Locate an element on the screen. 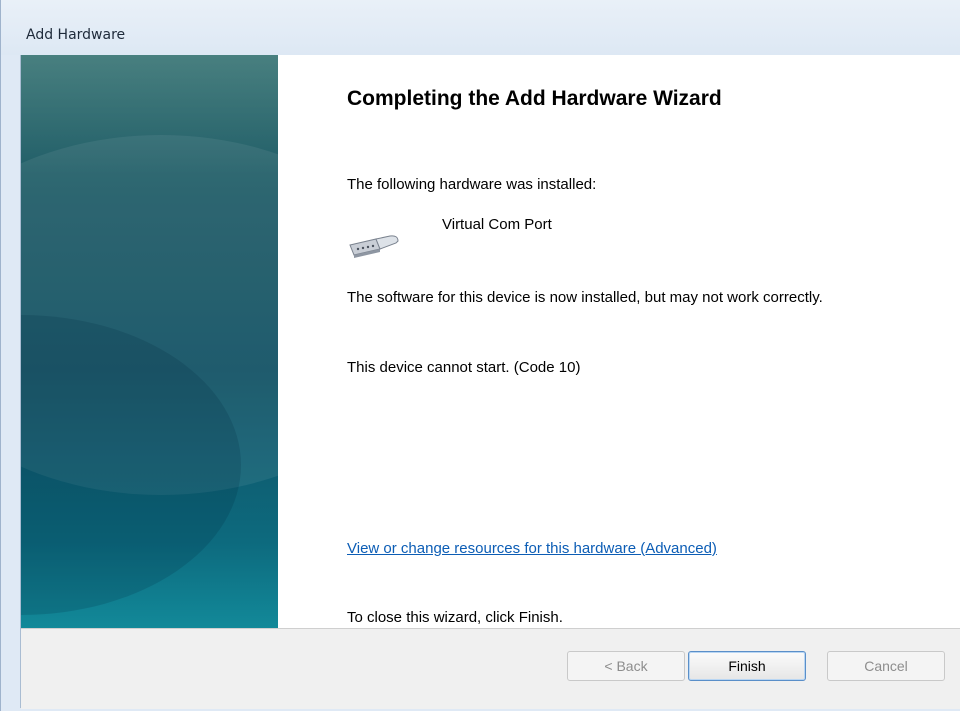  installed-hardware-label: The following hardware was installed: is located at coordinates (472, 184).